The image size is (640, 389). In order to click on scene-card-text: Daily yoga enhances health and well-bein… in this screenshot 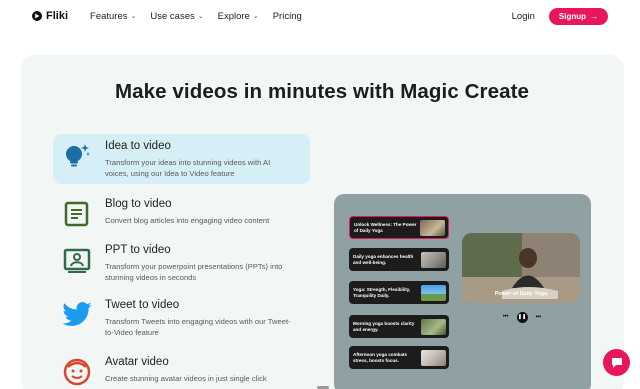, I will do `click(383, 259)`.